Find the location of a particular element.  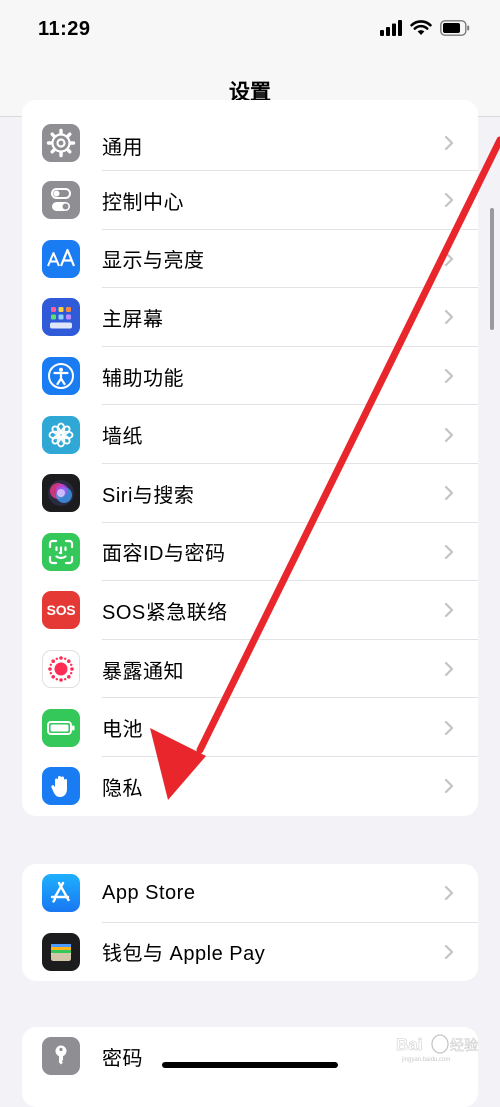

sos-icon-text: SOS is located at coordinates (61, 610).